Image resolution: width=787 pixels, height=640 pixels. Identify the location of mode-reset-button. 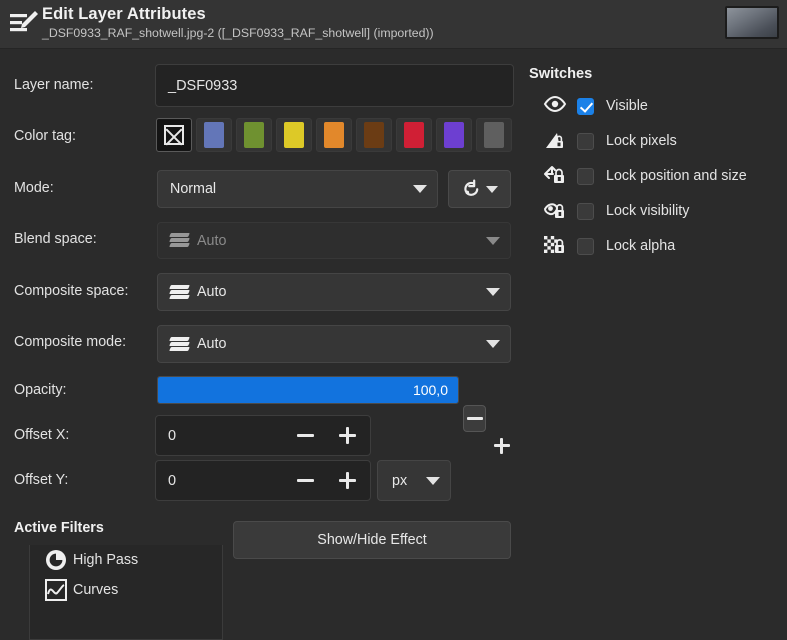
(479, 189).